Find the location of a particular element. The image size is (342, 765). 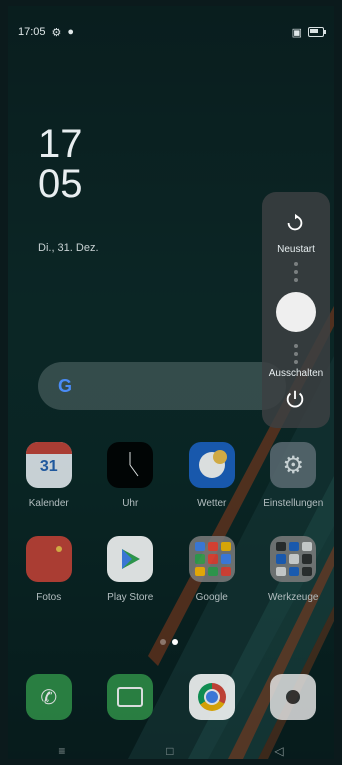

app-label: Werkzeuge is located at coordinates (293, 597).